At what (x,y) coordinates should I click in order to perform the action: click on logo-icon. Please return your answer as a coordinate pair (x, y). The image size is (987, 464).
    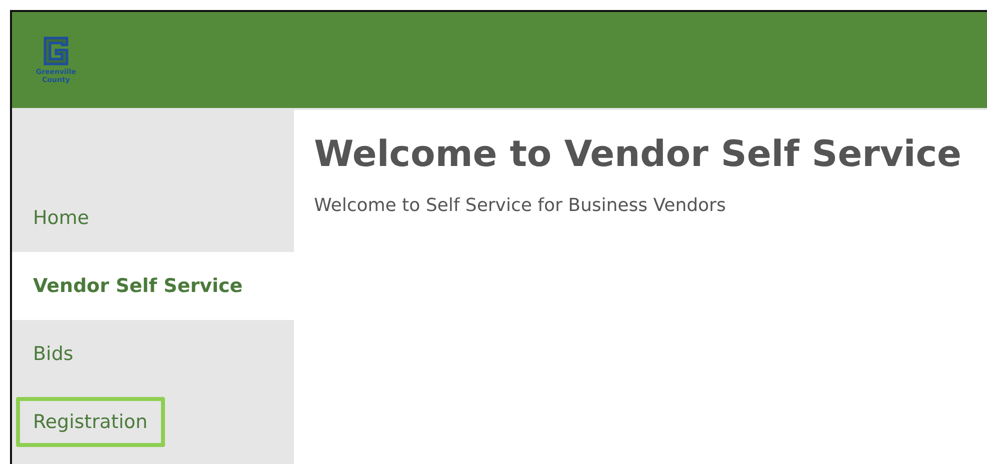
    Looking at the image, I should click on (56, 51).